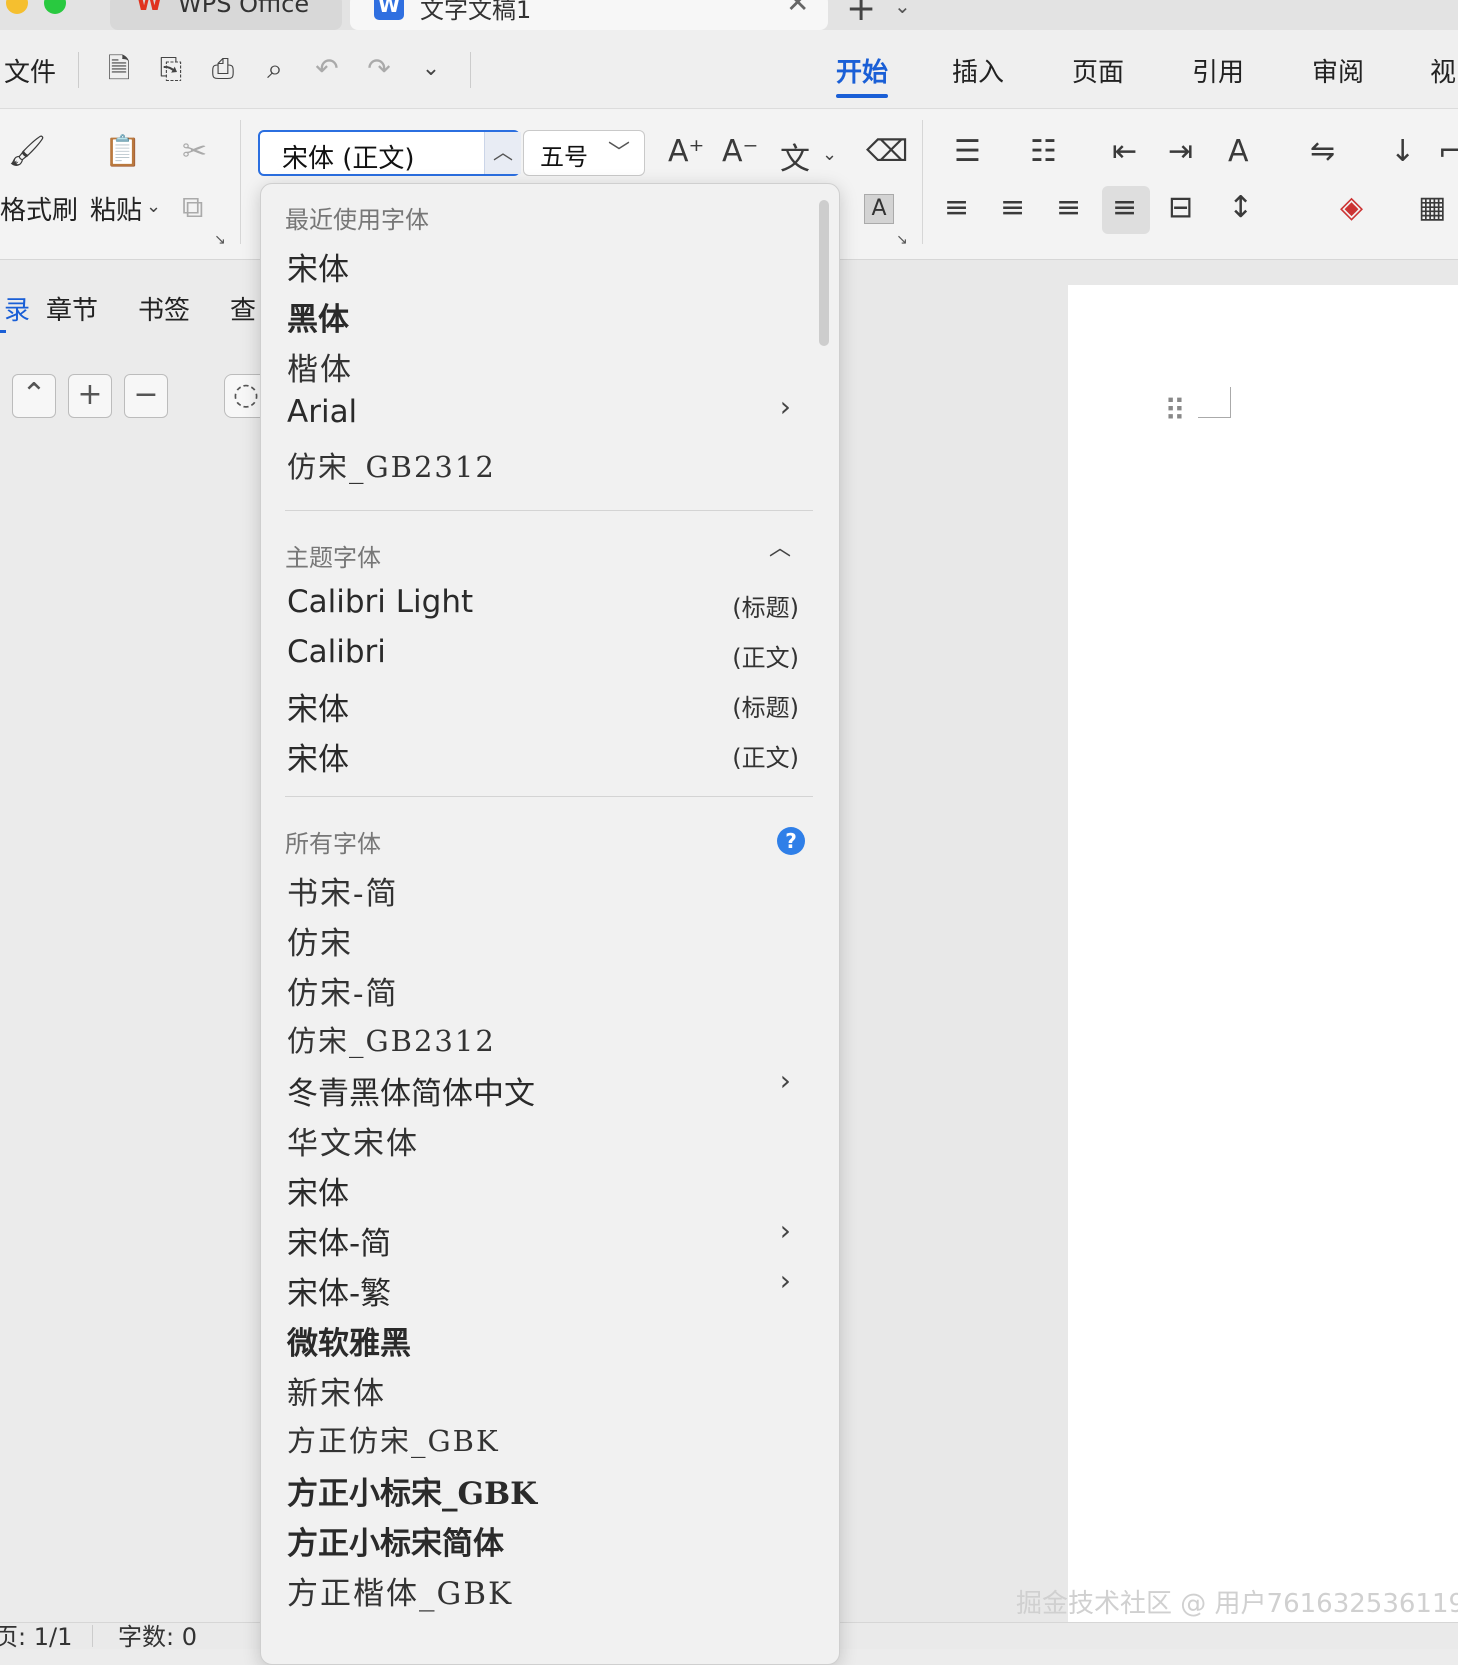 The height and width of the screenshot is (1665, 1458). What do you see at coordinates (795, 156) in the screenshot?
I see `phonetic-guide-icon: 文` at bounding box center [795, 156].